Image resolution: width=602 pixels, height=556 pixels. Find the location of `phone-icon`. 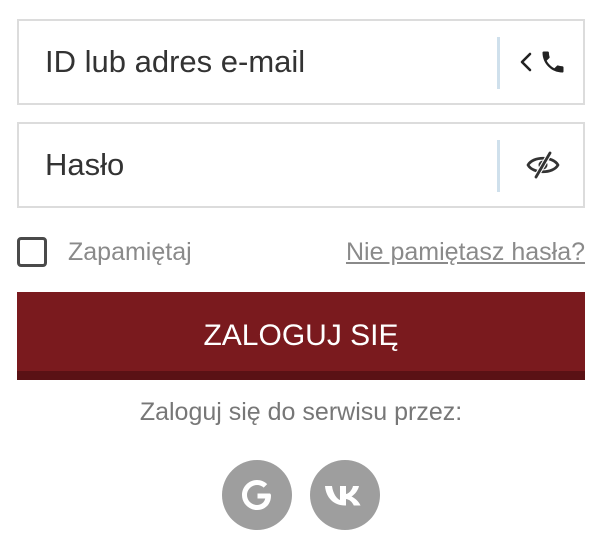

phone-icon is located at coordinates (553, 62).